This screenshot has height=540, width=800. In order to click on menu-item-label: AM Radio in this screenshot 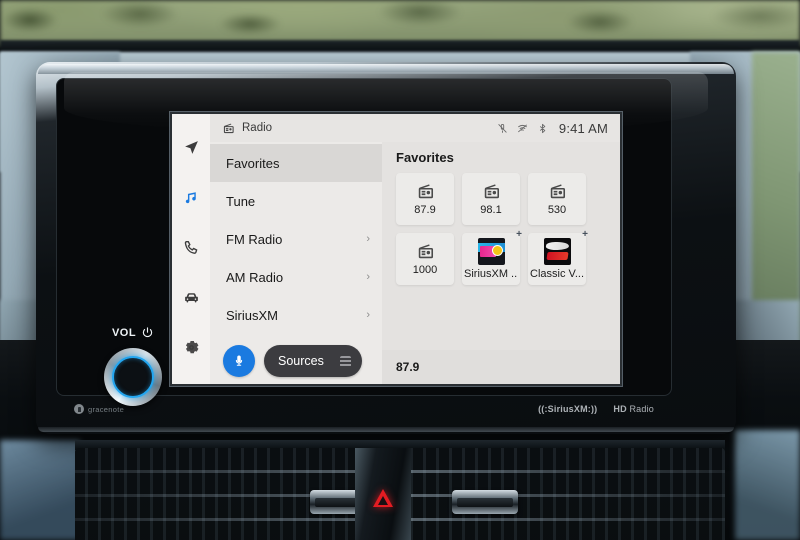, I will do `click(255, 277)`.